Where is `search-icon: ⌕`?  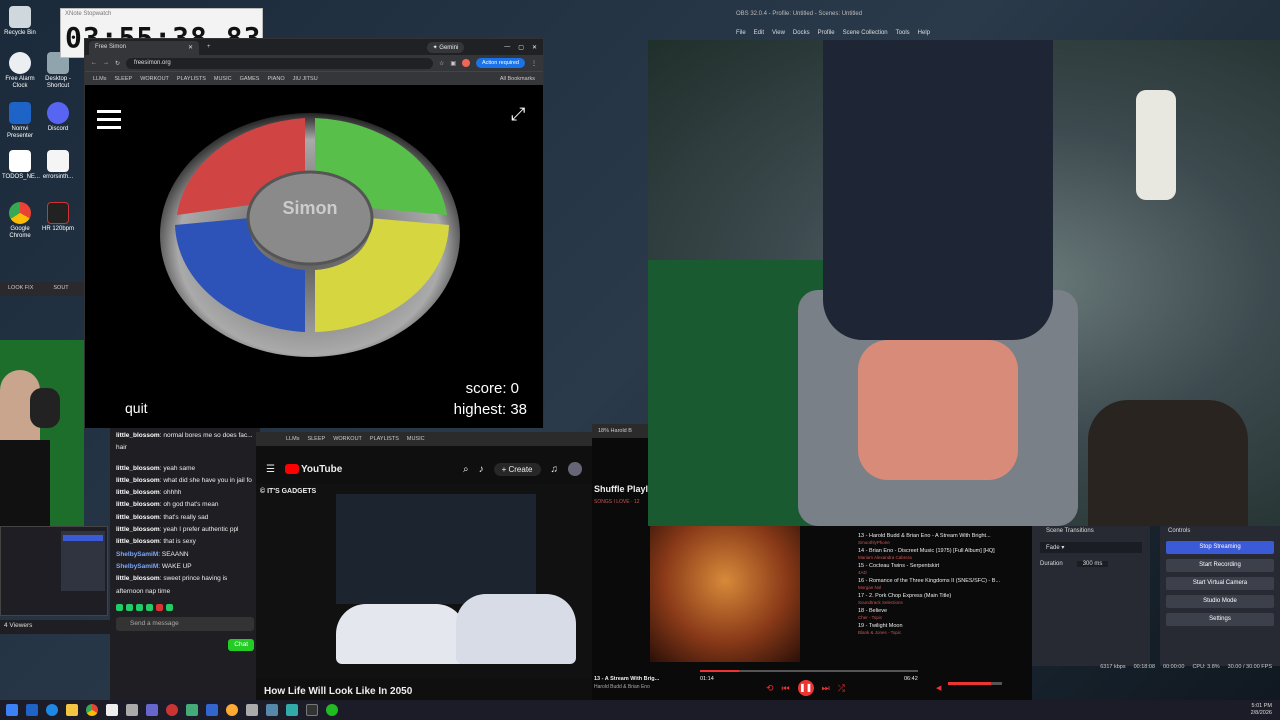
search-icon: ⌕ is located at coordinates (466, 469).